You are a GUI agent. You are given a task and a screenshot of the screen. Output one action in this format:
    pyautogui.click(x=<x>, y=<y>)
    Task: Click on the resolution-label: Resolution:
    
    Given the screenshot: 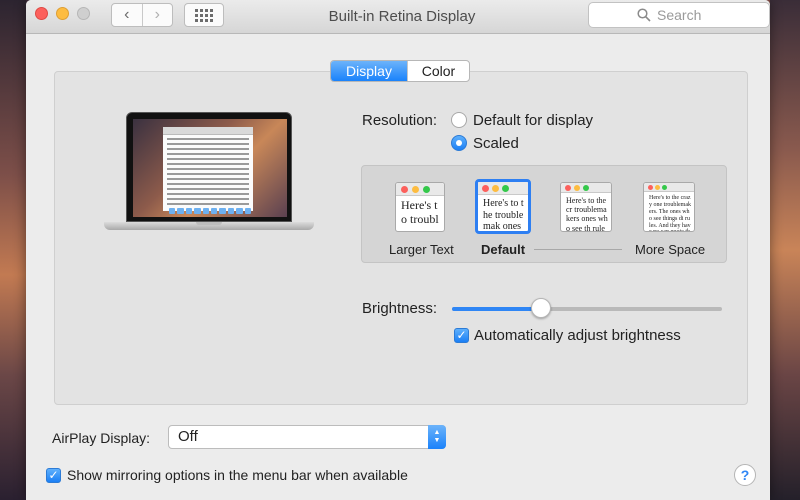 What is the action you would take?
    pyautogui.click(x=400, y=120)
    